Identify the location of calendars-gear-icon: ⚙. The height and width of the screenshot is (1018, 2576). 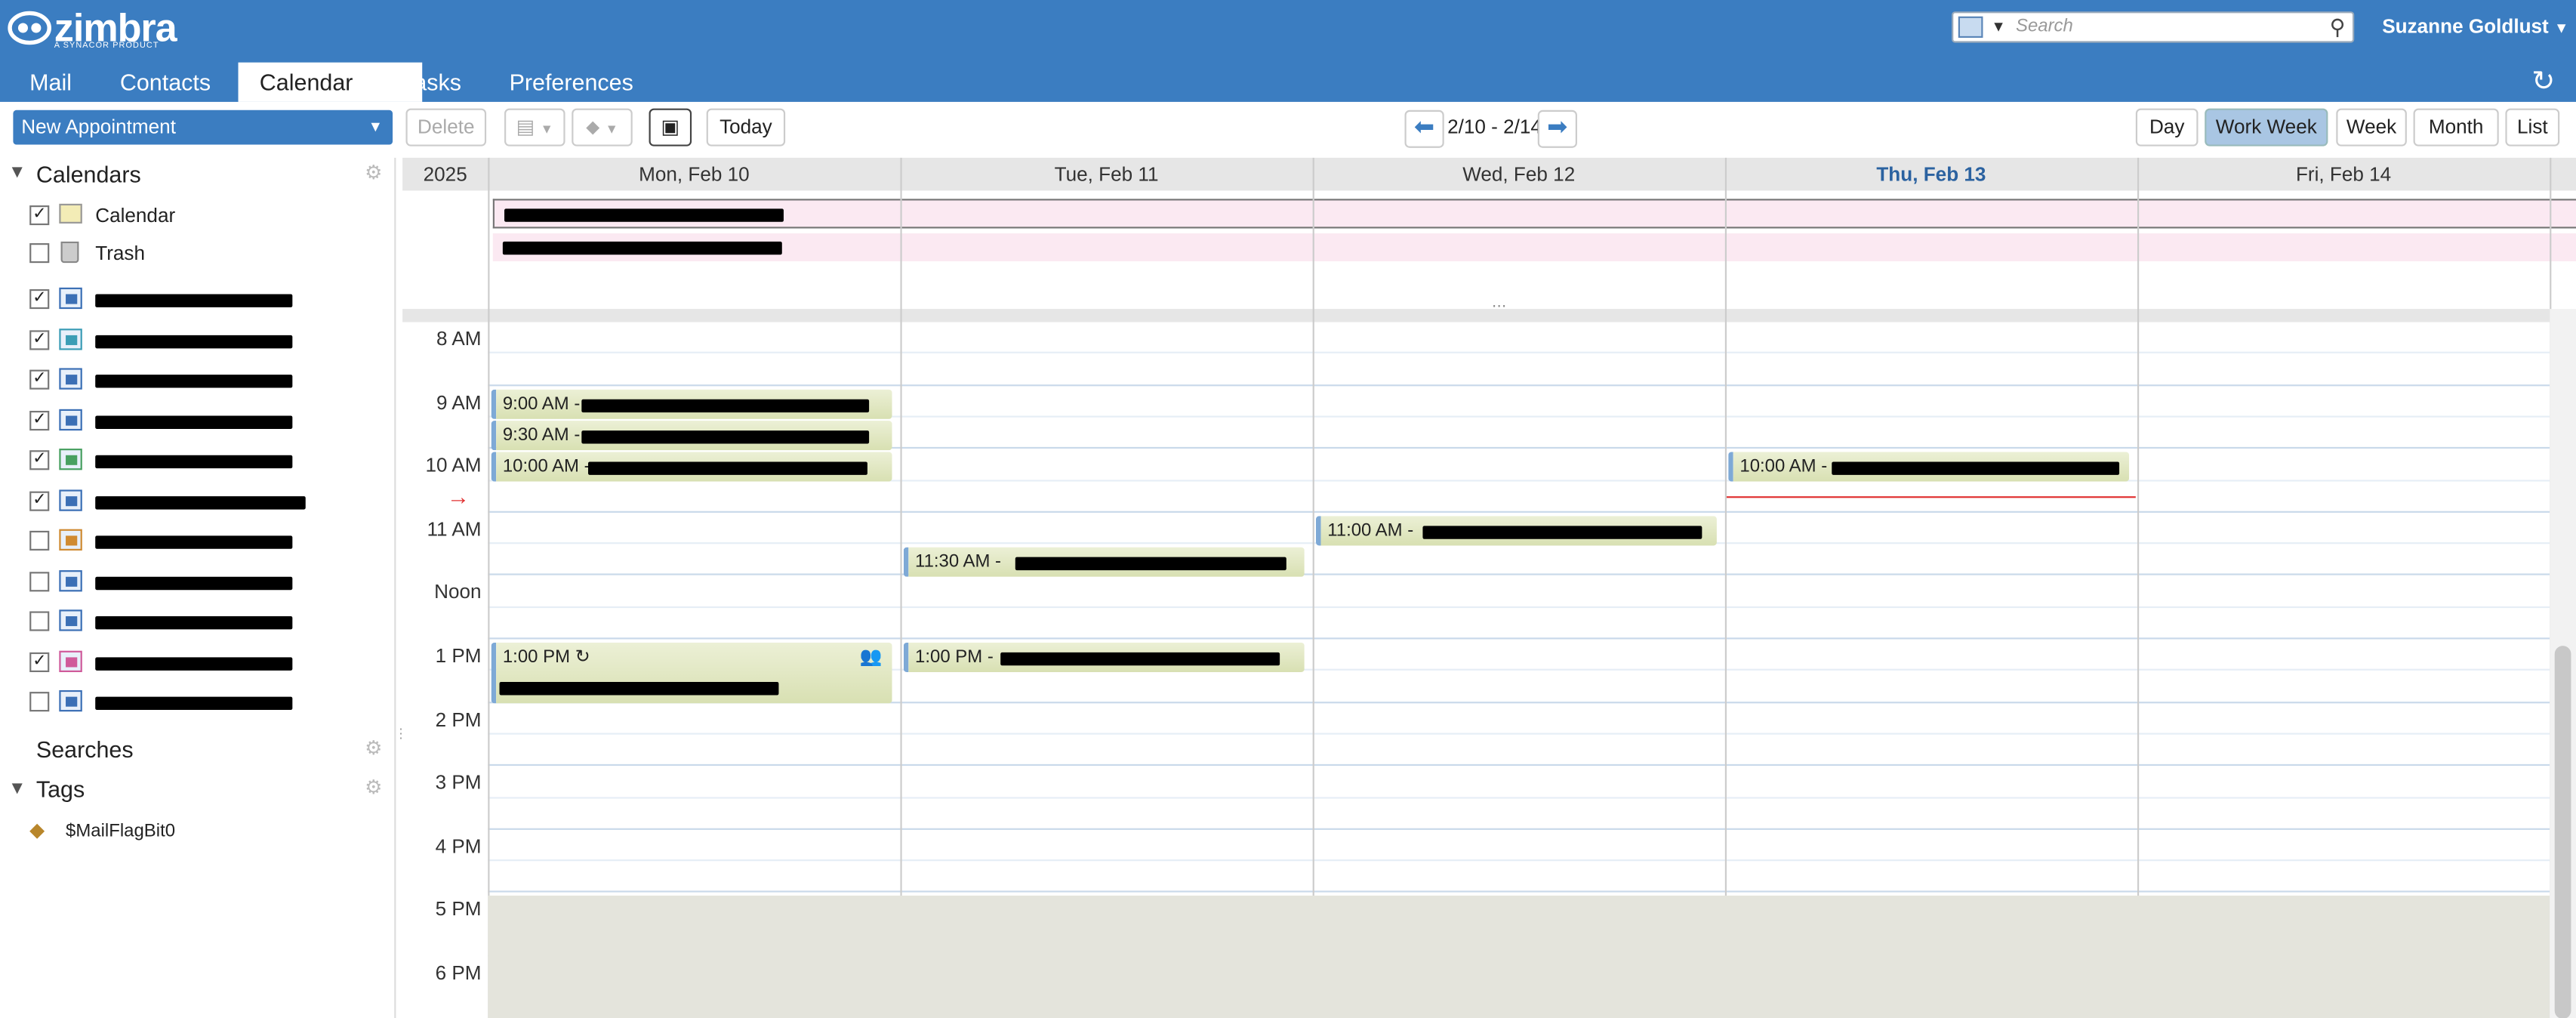
(373, 173).